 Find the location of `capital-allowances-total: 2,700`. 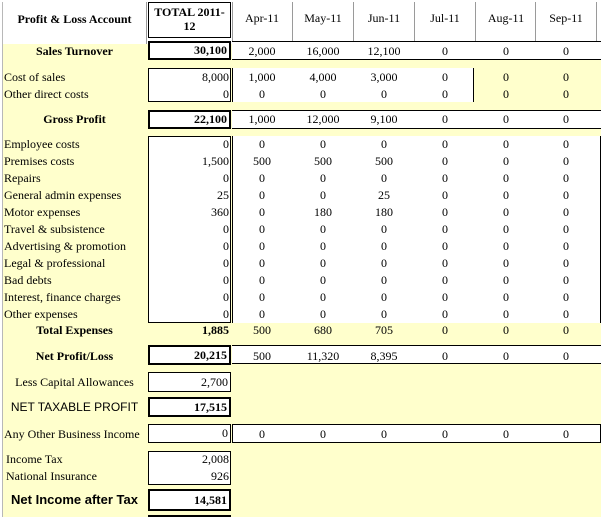

capital-allowances-total: 2,700 is located at coordinates (189, 382).